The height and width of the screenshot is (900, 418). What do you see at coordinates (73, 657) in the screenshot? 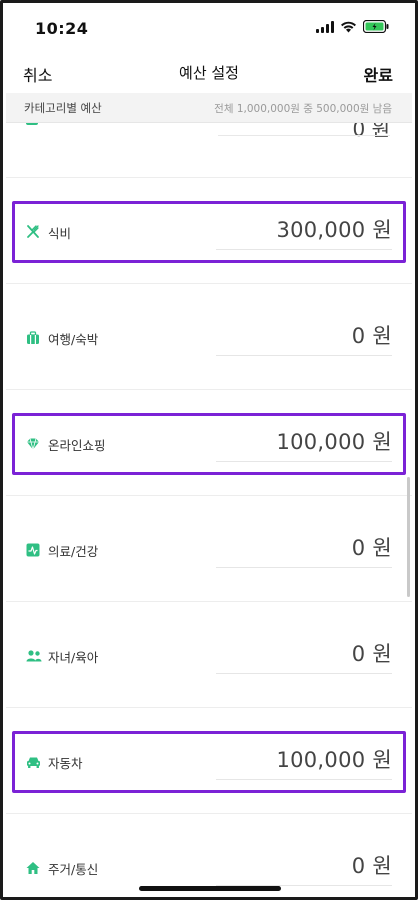
I see `category-label: 자녀/육아` at bounding box center [73, 657].